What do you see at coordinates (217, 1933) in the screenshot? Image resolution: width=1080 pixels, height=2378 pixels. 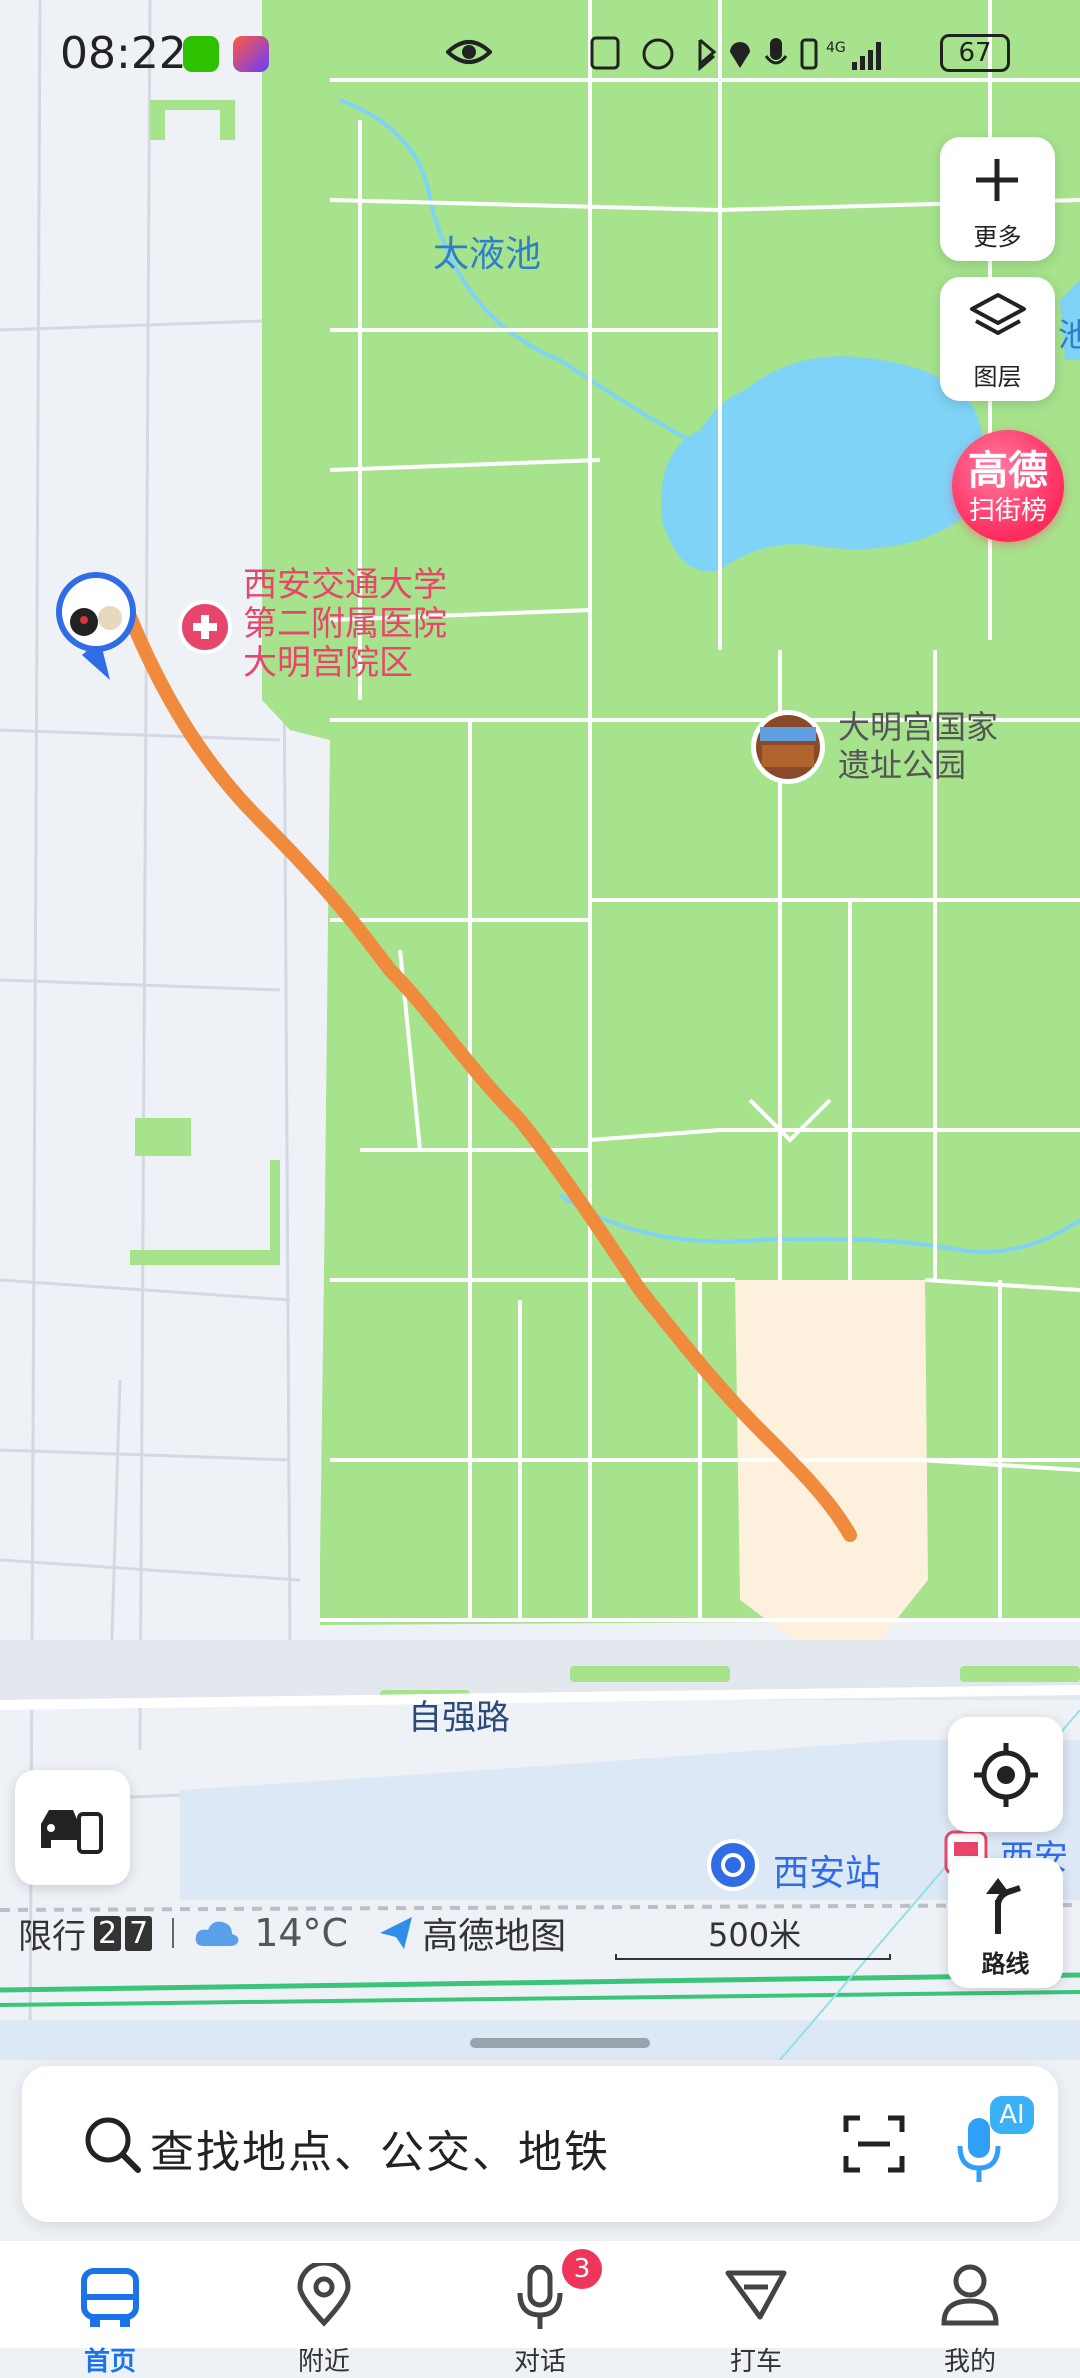 I see `cloud-icon` at bounding box center [217, 1933].